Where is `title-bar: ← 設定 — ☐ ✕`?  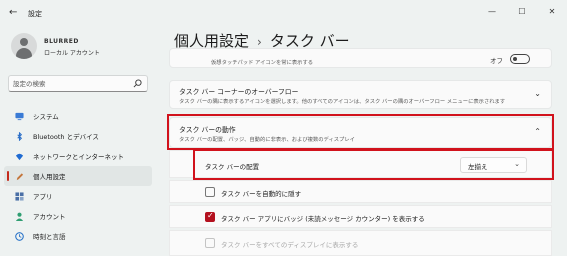 title-bar: ← 設定 — ☐ ✕ is located at coordinates (283, 13).